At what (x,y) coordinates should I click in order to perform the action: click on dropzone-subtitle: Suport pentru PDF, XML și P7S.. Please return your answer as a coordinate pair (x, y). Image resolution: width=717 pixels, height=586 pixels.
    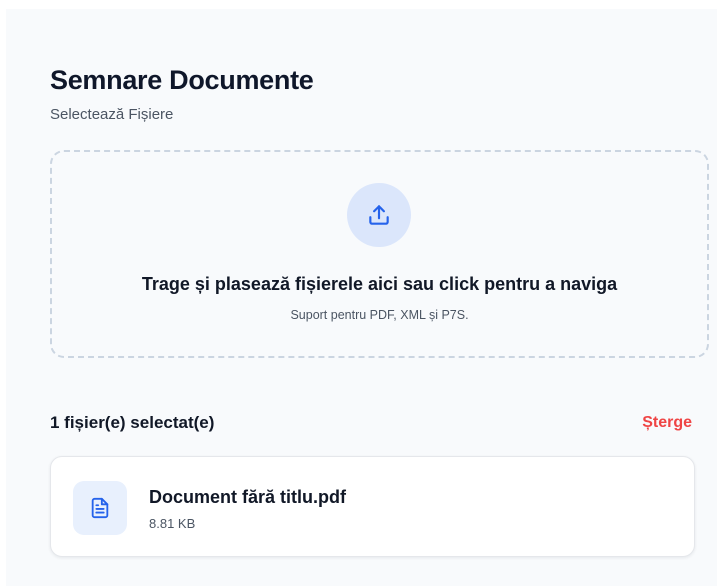
    Looking at the image, I should click on (379, 315).